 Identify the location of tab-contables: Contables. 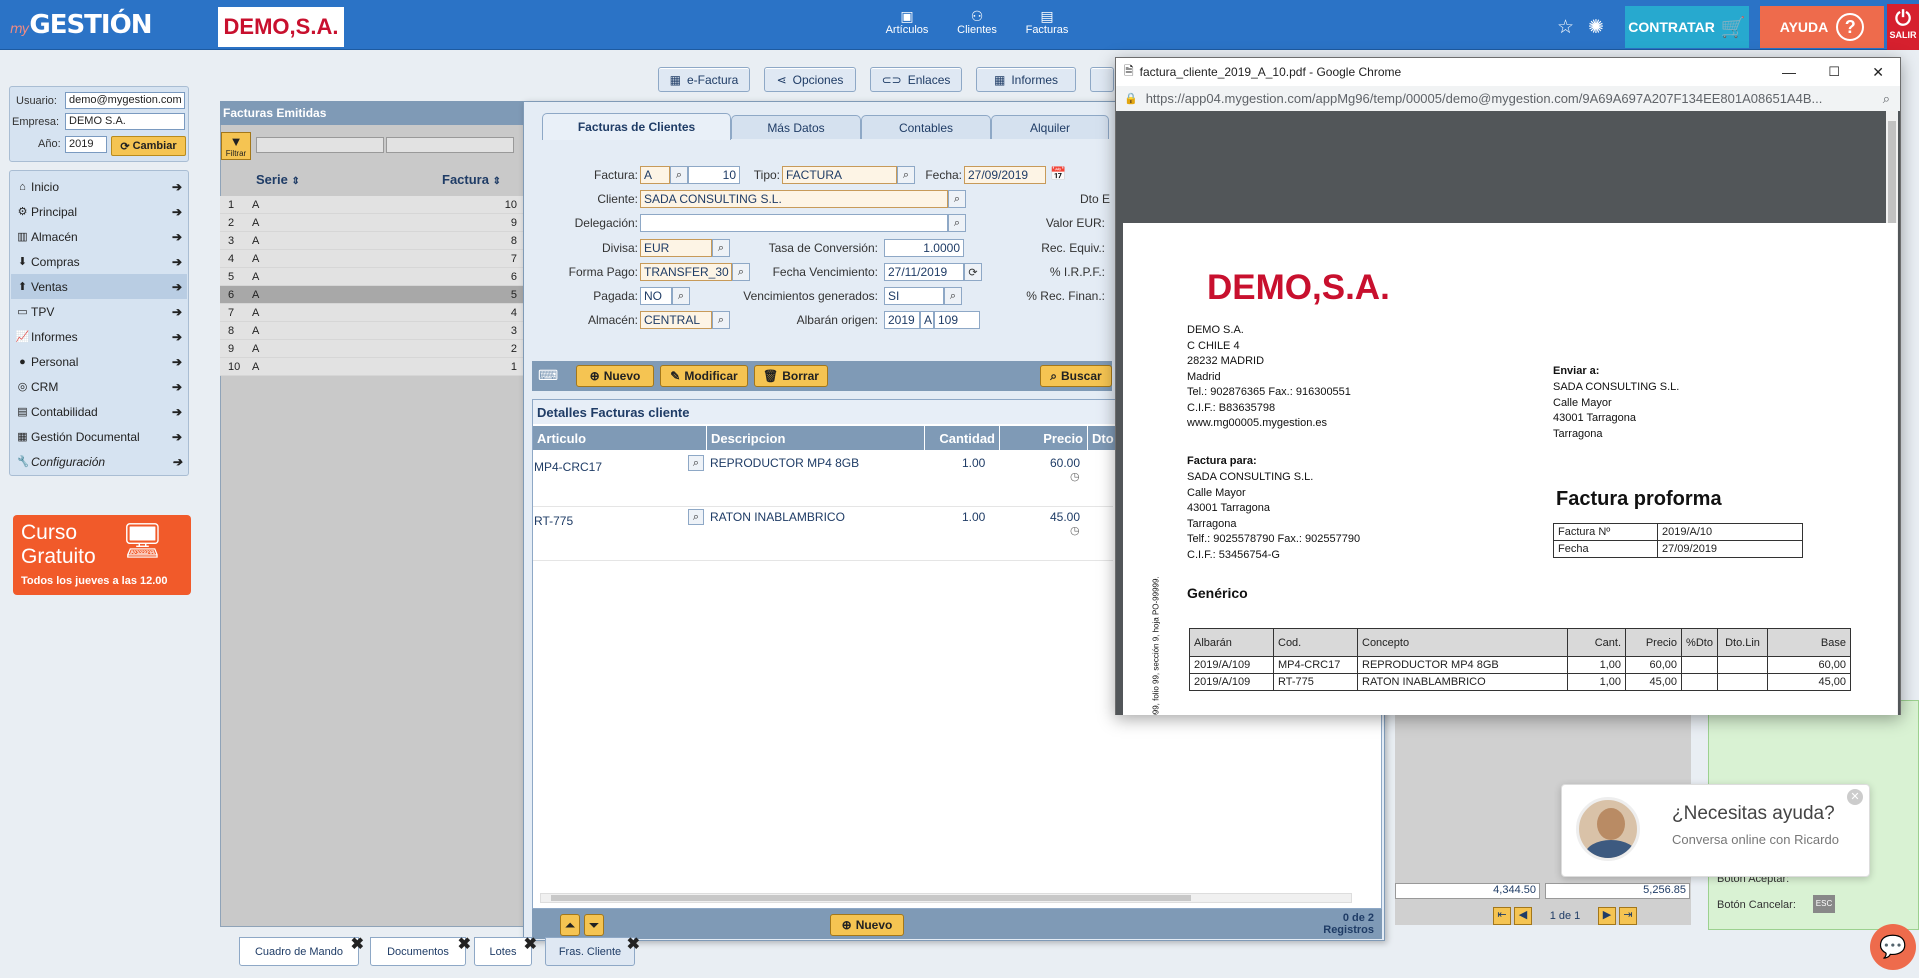
(926, 127).